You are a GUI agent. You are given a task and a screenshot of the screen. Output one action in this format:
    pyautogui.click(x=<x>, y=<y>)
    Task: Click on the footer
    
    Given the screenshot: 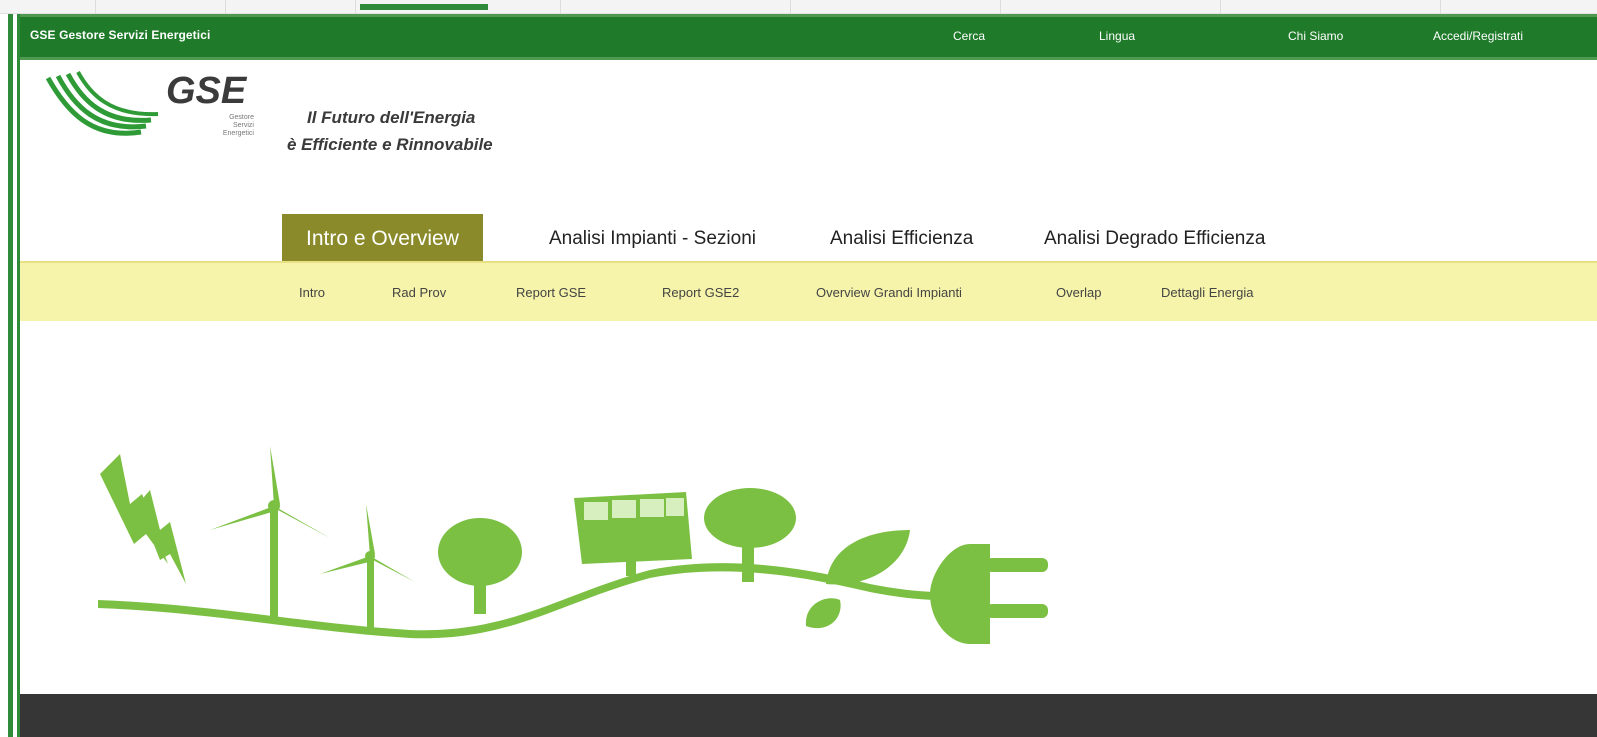 What is the action you would take?
    pyautogui.click(x=808, y=715)
    